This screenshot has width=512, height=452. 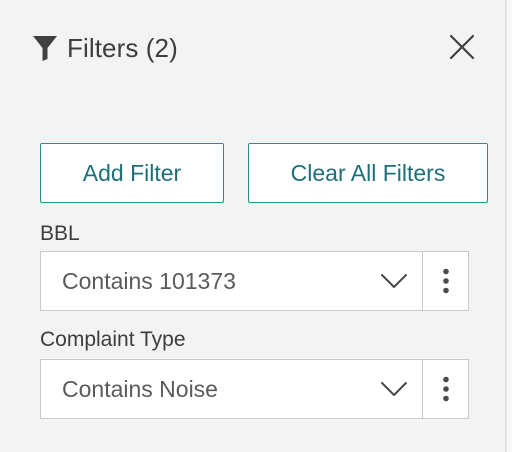 I want to click on filter-select-complaint-type: Contains Noise, so click(x=231, y=389).